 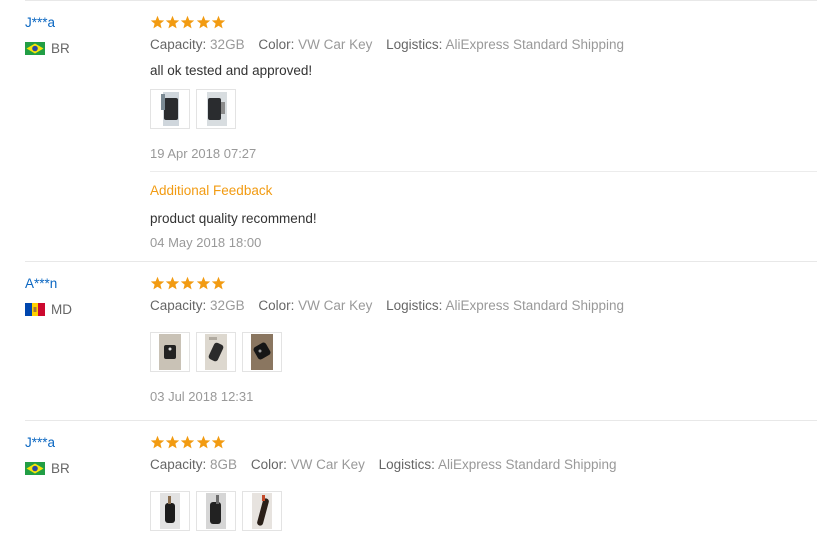 What do you see at coordinates (48, 309) in the screenshot?
I see `reviewer-country: MD` at bounding box center [48, 309].